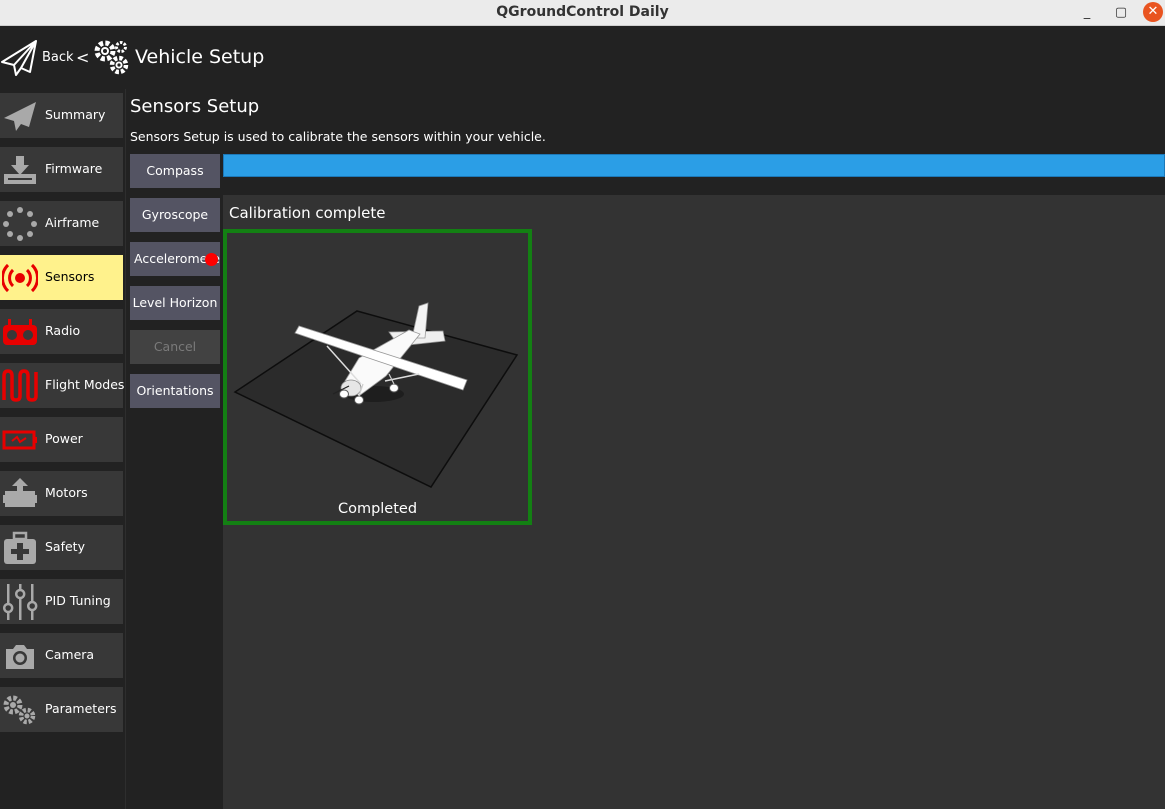 This screenshot has height=809, width=1165. What do you see at coordinates (175, 391) in the screenshot?
I see `orientations-button: Orientations` at bounding box center [175, 391].